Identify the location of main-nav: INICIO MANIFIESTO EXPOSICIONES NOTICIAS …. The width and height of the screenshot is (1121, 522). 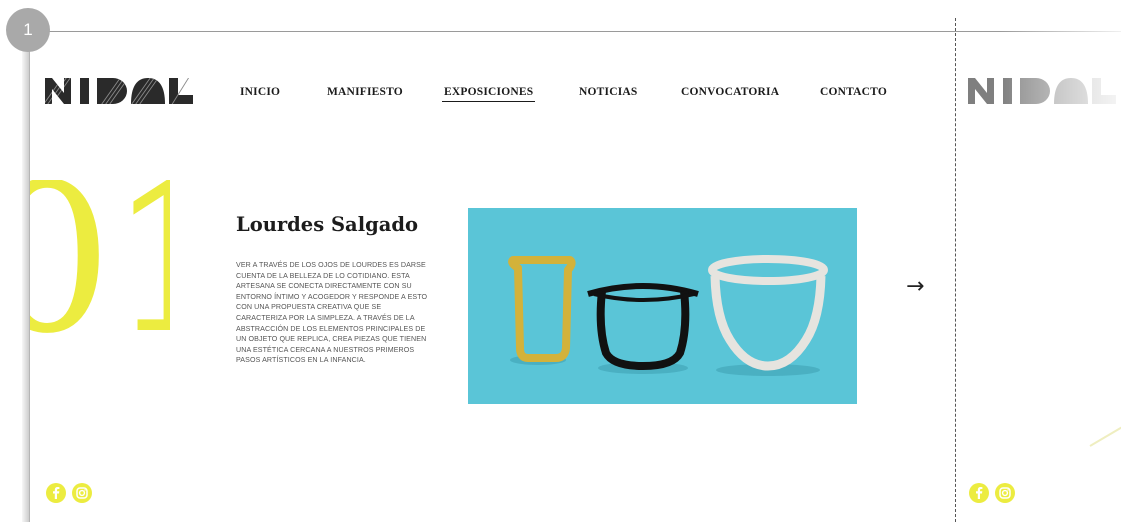
(450, 94).